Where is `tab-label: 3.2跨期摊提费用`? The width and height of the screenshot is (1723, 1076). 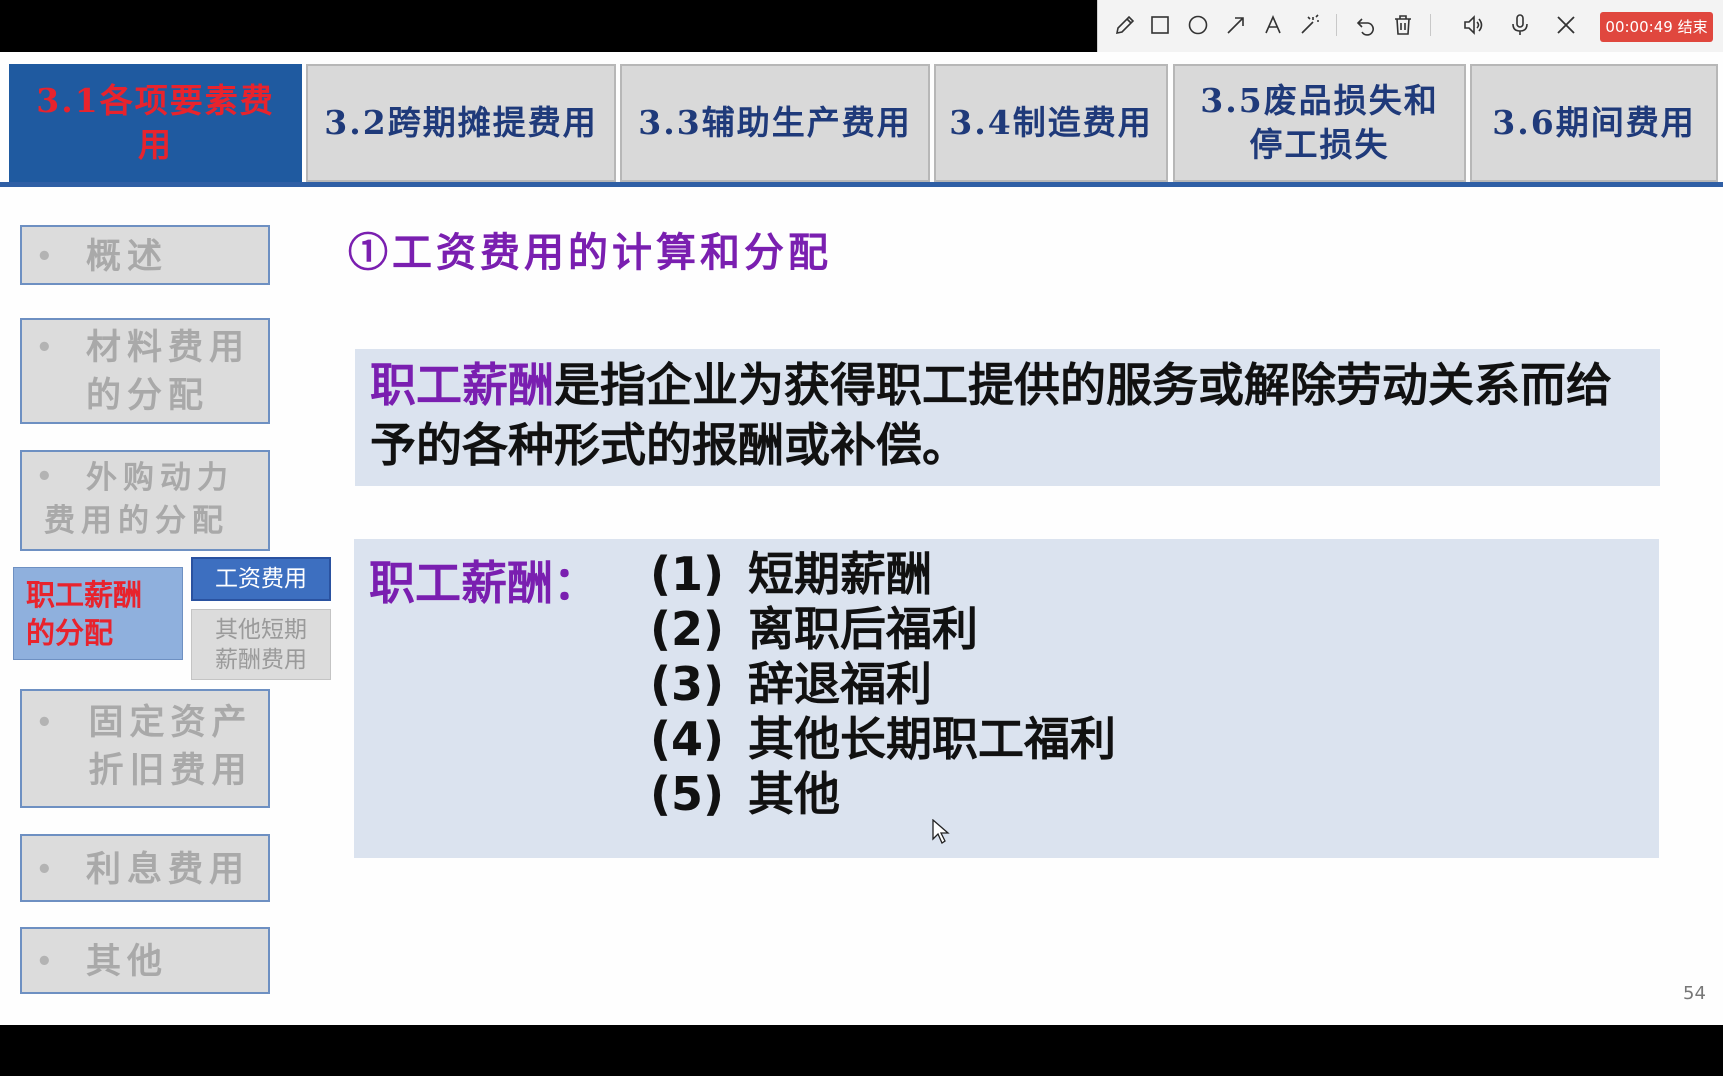 tab-label: 3.2跨期摊提费用 is located at coordinates (461, 122).